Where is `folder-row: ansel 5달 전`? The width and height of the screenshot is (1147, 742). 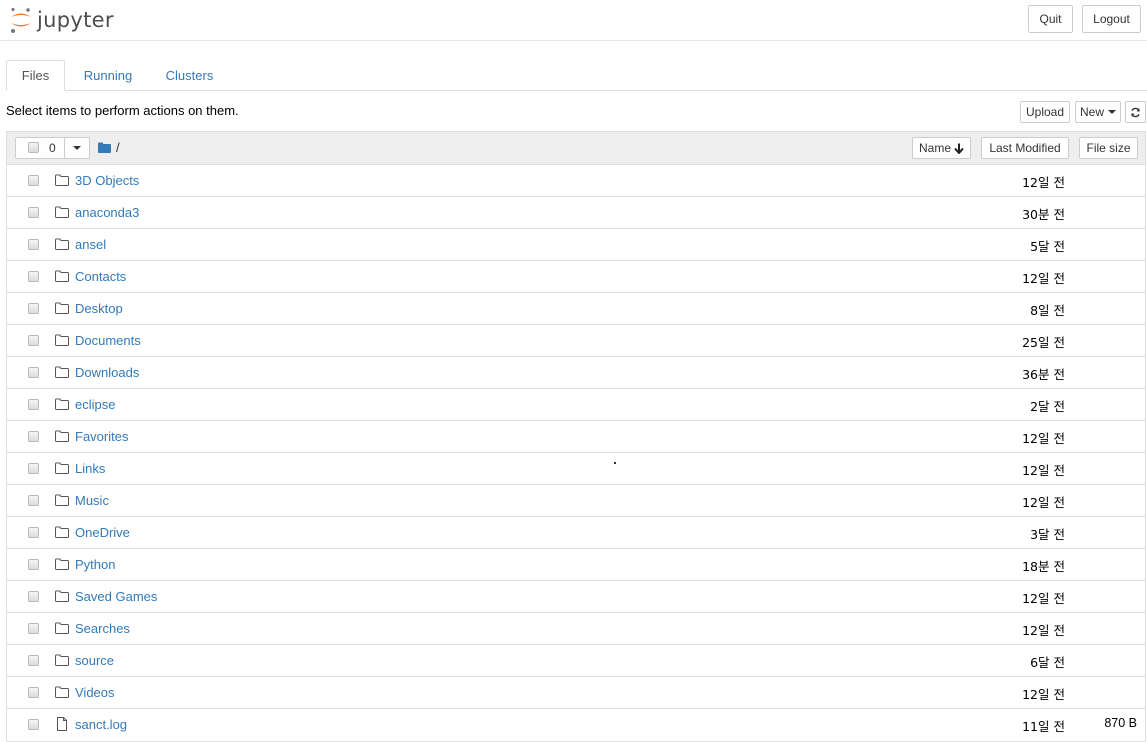 folder-row: ansel 5달 전 is located at coordinates (576, 245).